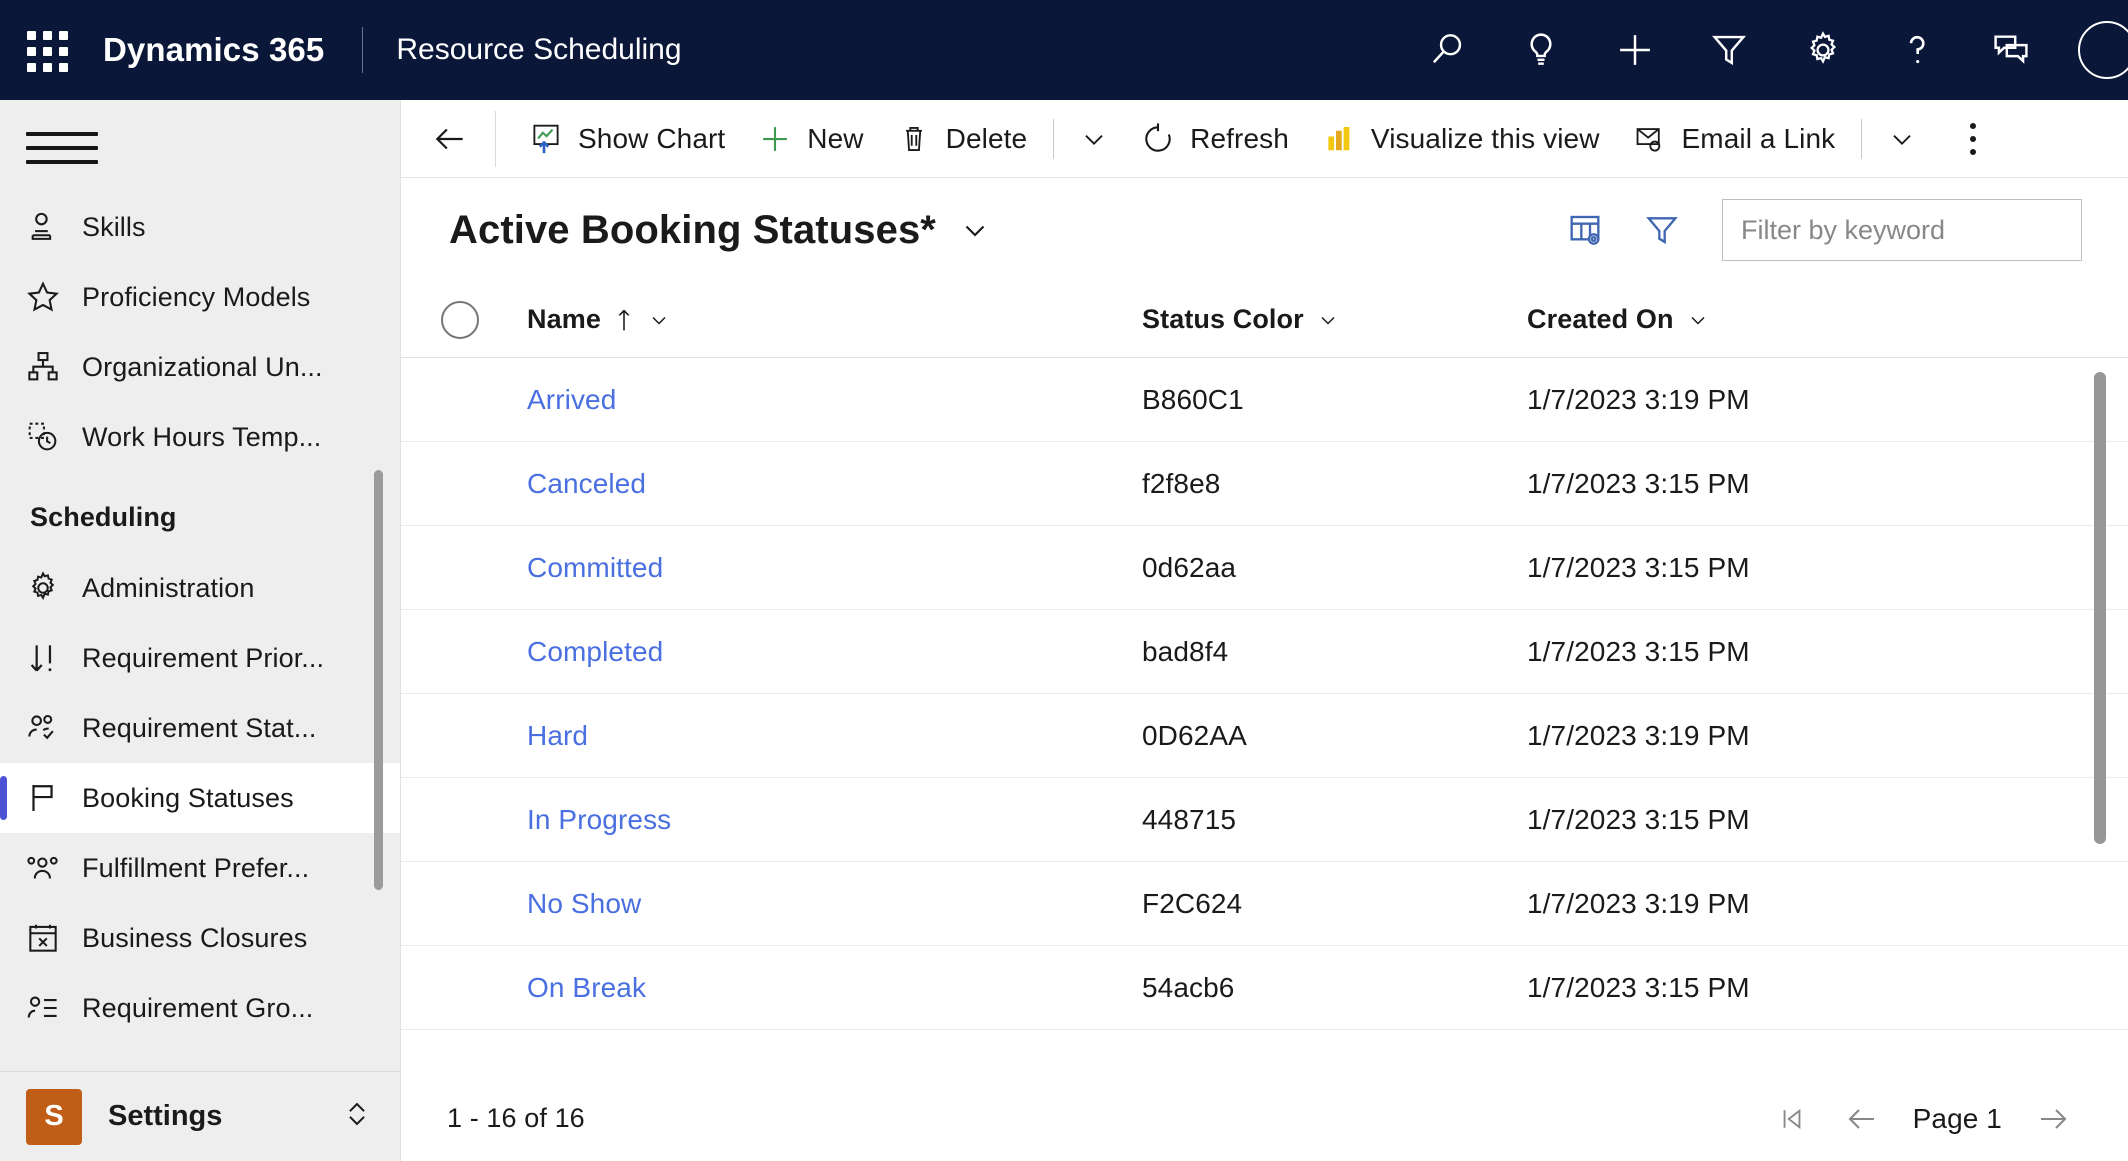 The width and height of the screenshot is (2128, 1161). Describe the element at coordinates (595, 567) in the screenshot. I see `record-name-link: Committed` at that location.